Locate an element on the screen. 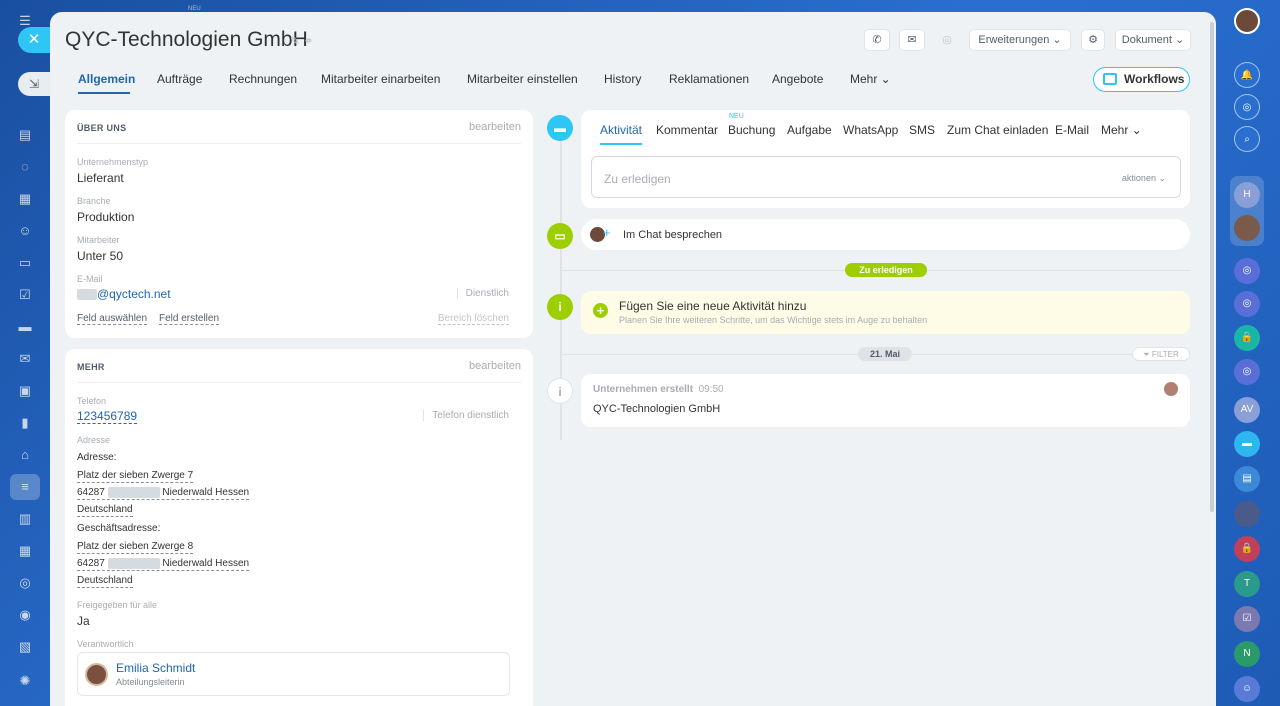  employees-value: Unter 50 is located at coordinates (100, 256).